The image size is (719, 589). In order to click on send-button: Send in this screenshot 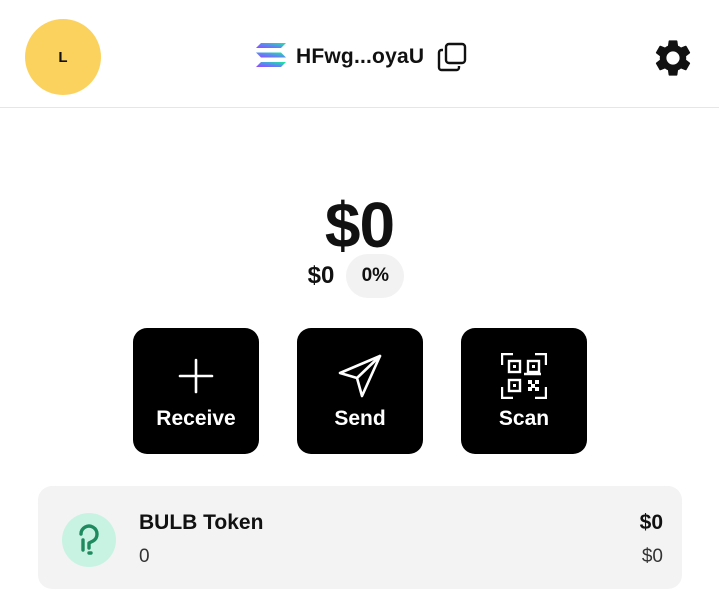, I will do `click(360, 391)`.